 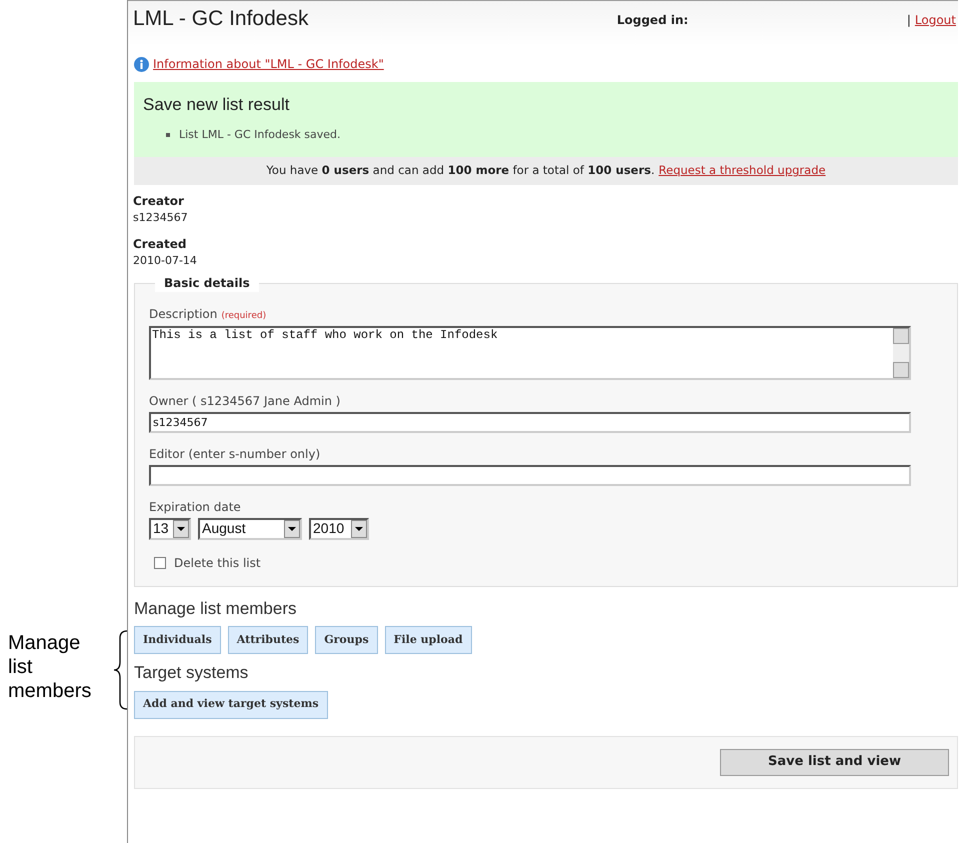 I want to click on save-list-button: Save list and view, so click(x=834, y=762).